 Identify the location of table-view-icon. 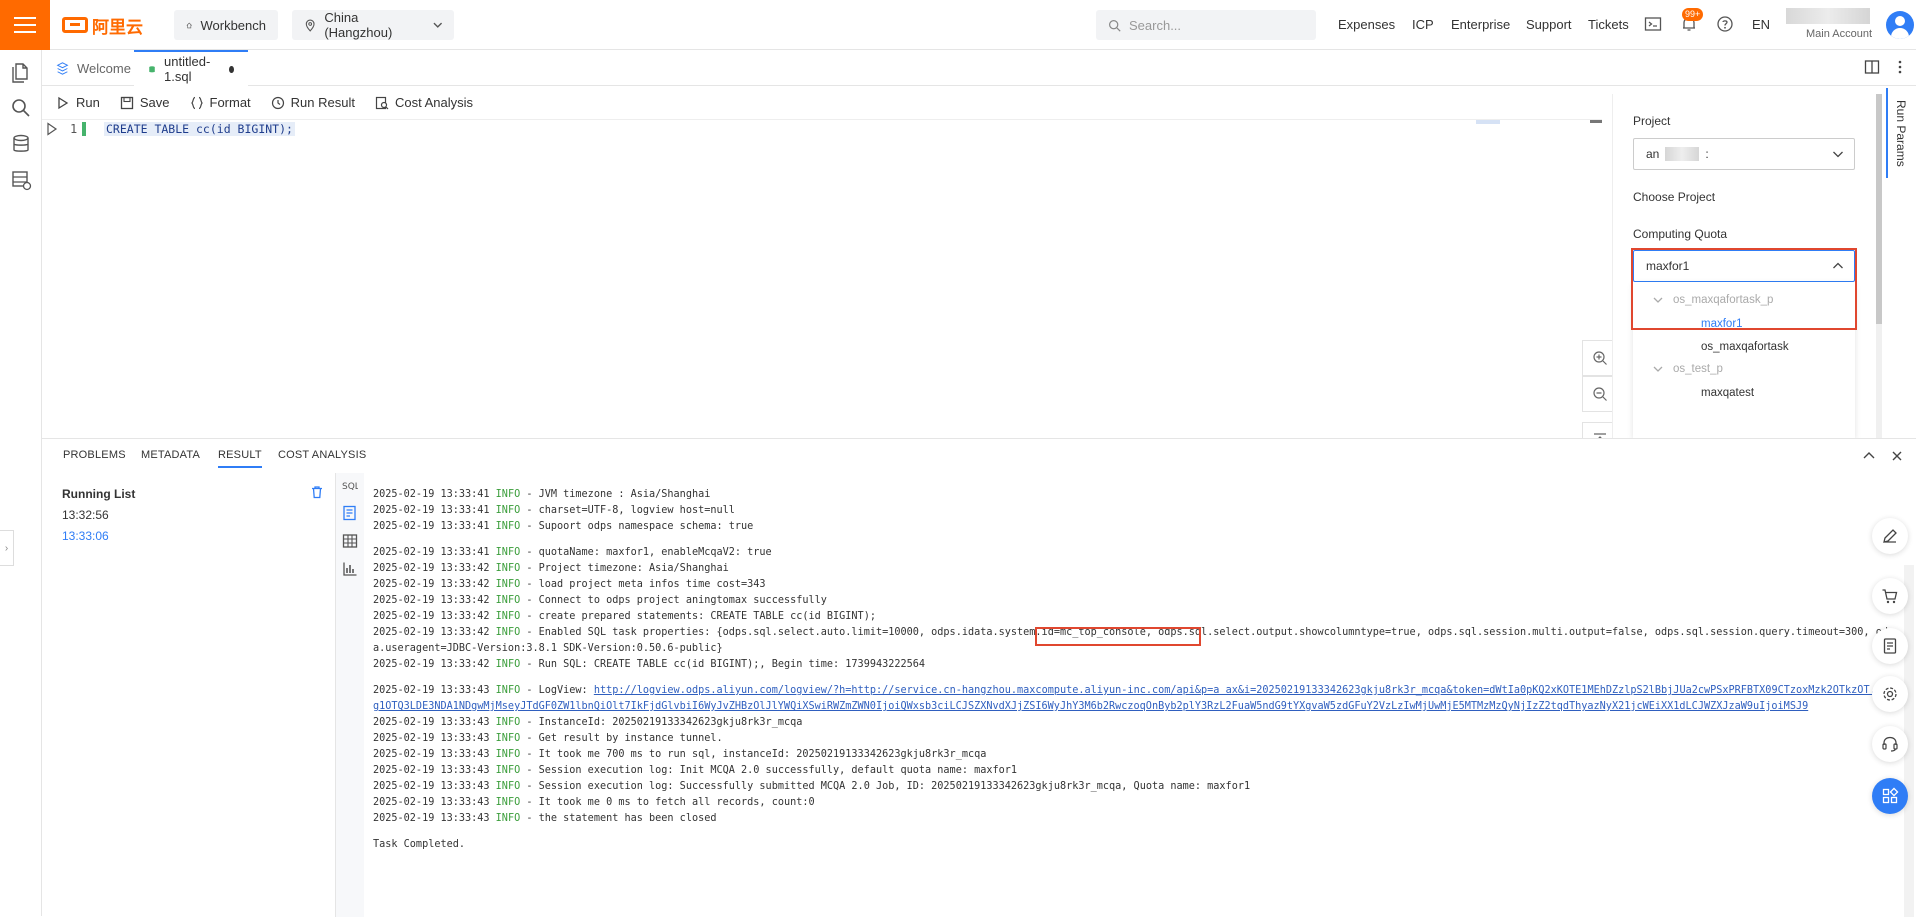
(350, 541).